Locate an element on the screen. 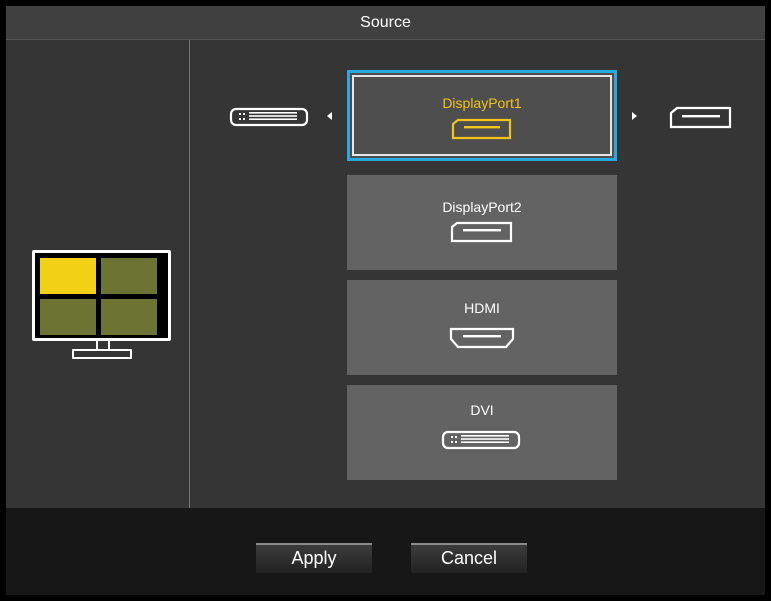 The width and height of the screenshot is (771, 601). source-tile-hdmi: HDMI is located at coordinates (482, 327).